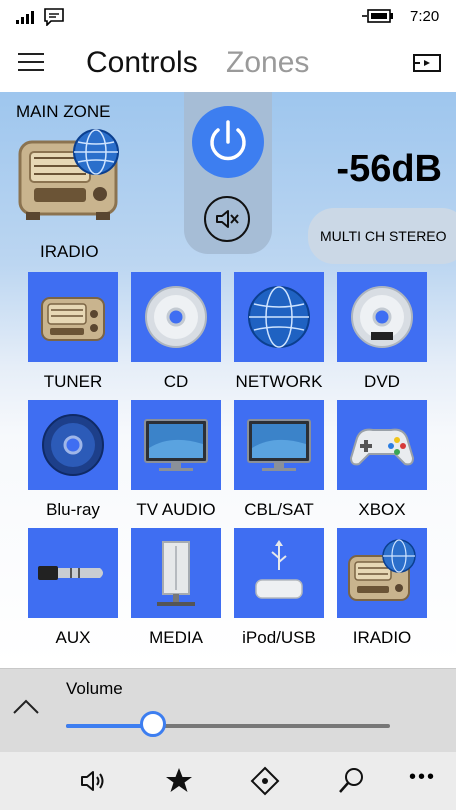 Image resolution: width=456 pixels, height=810 pixels. Describe the element at coordinates (228, 710) in the screenshot. I see `volume-panel: Volume` at that location.